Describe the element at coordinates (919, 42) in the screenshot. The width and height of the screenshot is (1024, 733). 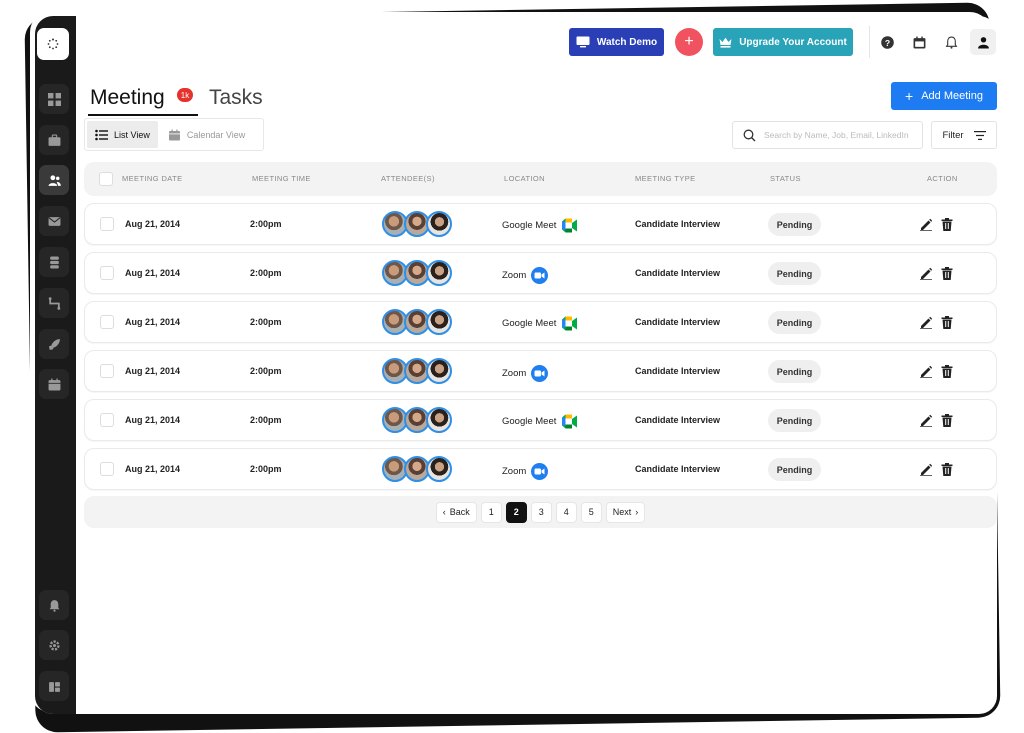
I see `calendar-button` at that location.